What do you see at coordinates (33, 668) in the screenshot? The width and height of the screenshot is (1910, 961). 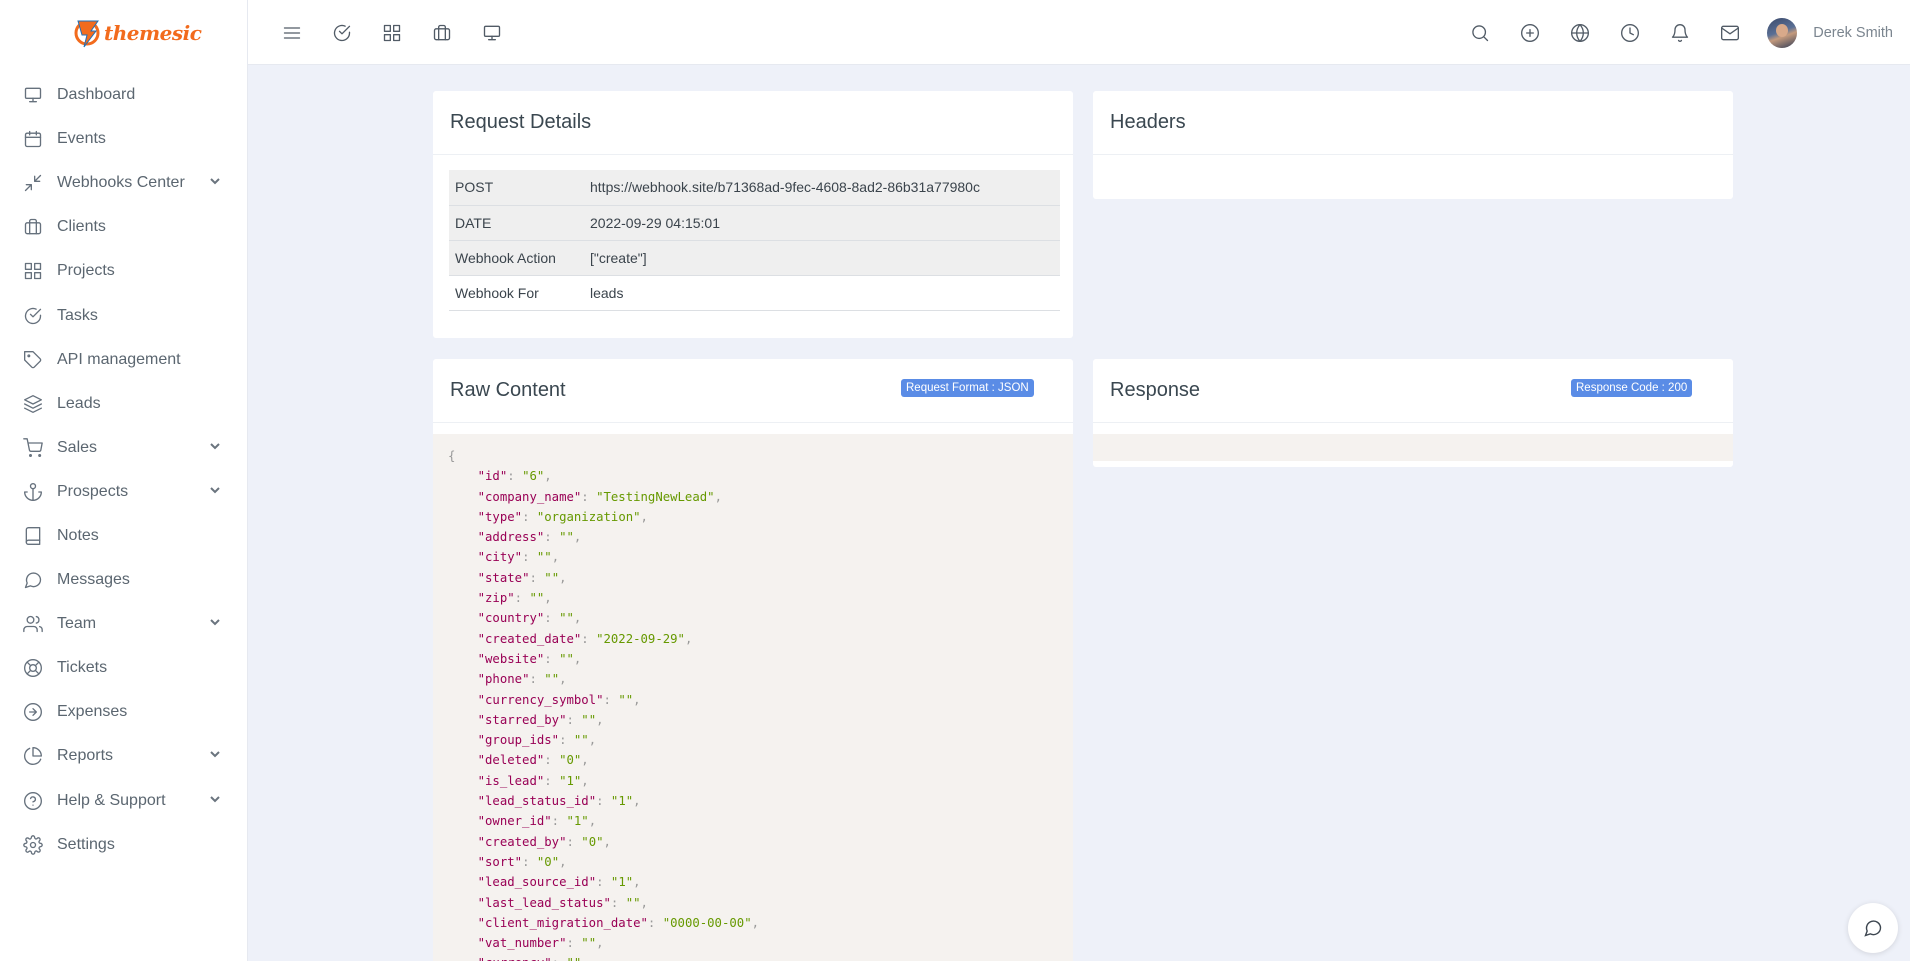 I see `life-buoy-icon` at bounding box center [33, 668].